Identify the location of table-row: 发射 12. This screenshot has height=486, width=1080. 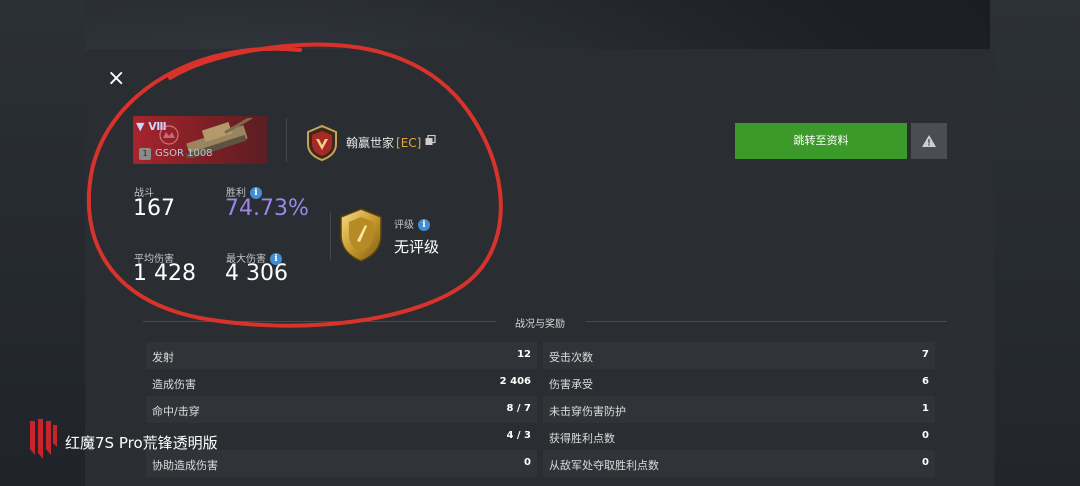
(341, 355).